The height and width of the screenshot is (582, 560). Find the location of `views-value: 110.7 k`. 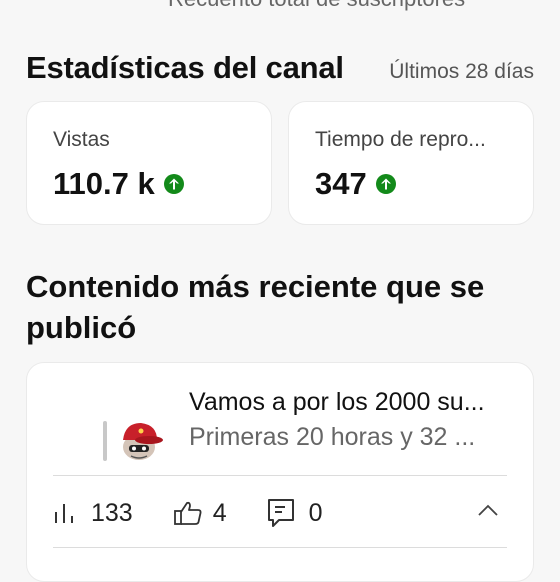

views-value: 110.7 k is located at coordinates (104, 183).